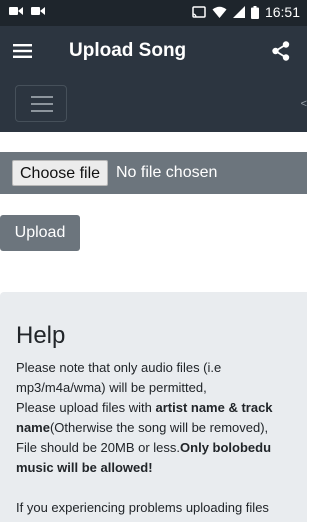  I want to click on share-icon, so click(281, 51).